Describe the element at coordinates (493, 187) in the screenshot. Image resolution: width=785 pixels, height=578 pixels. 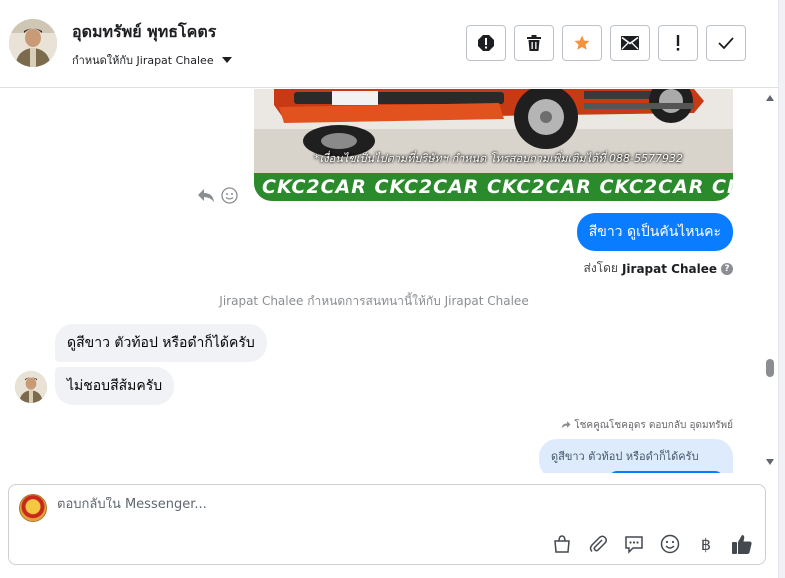
I see `image-banner: CKC2CAR CKC2CAR CKC2CAR CKC2CAR CKC2` at that location.